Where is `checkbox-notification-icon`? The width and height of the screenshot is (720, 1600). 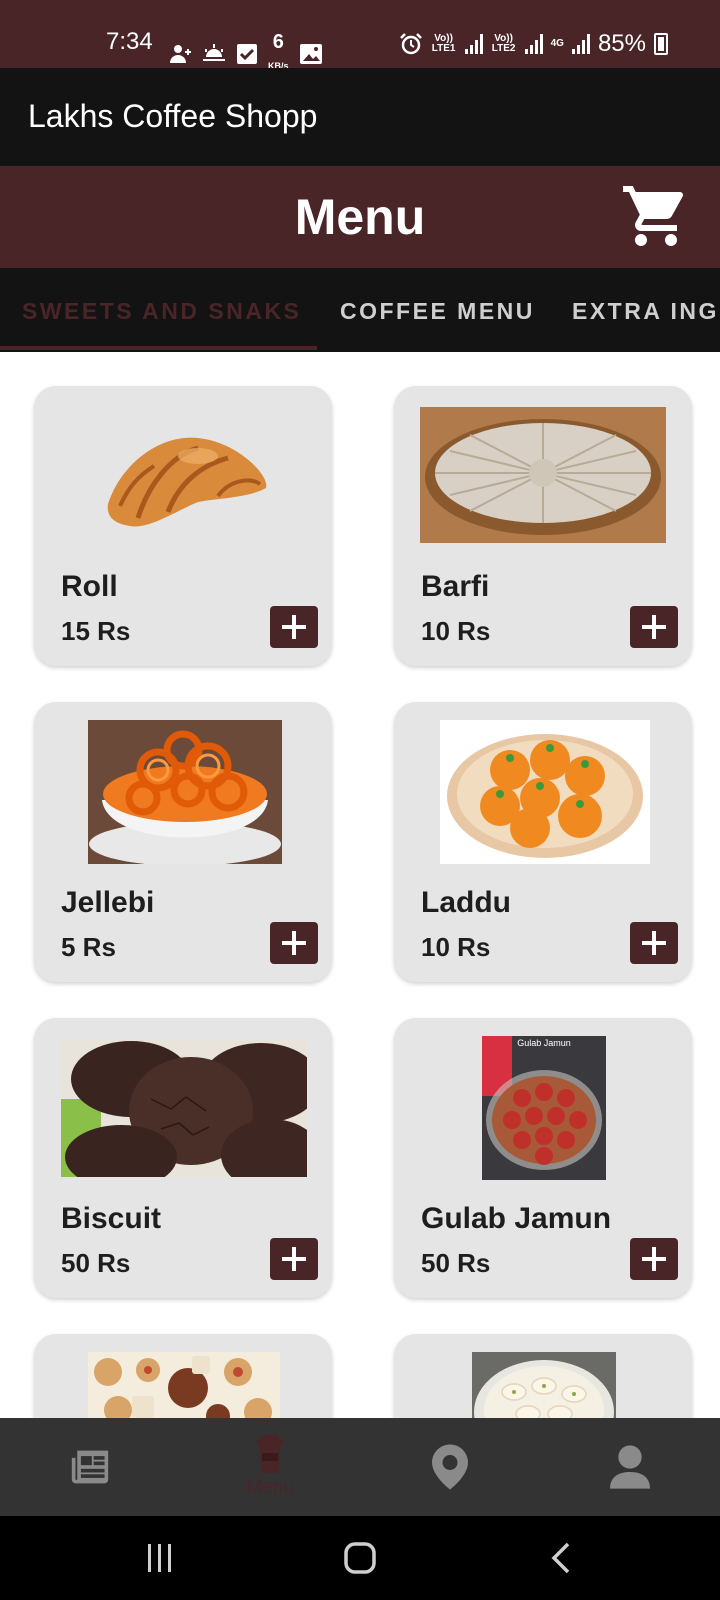 checkbox-notification-icon is located at coordinates (247, 54).